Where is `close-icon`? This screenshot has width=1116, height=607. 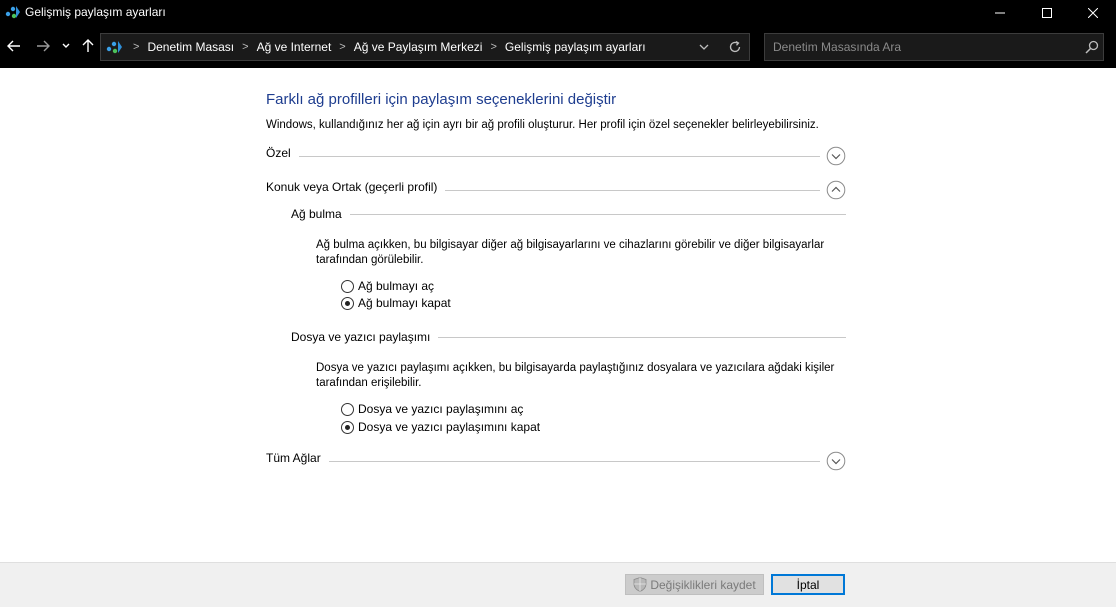
close-icon is located at coordinates (1093, 12).